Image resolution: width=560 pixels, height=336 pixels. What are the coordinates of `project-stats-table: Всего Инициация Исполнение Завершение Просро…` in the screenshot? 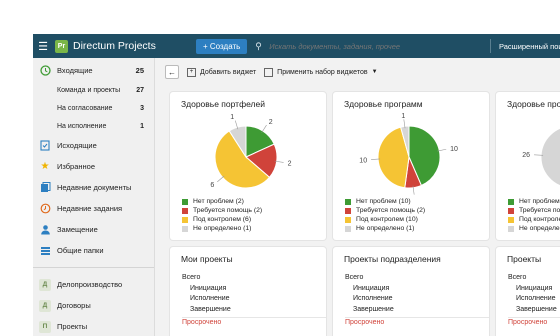 It's located at (534, 302).